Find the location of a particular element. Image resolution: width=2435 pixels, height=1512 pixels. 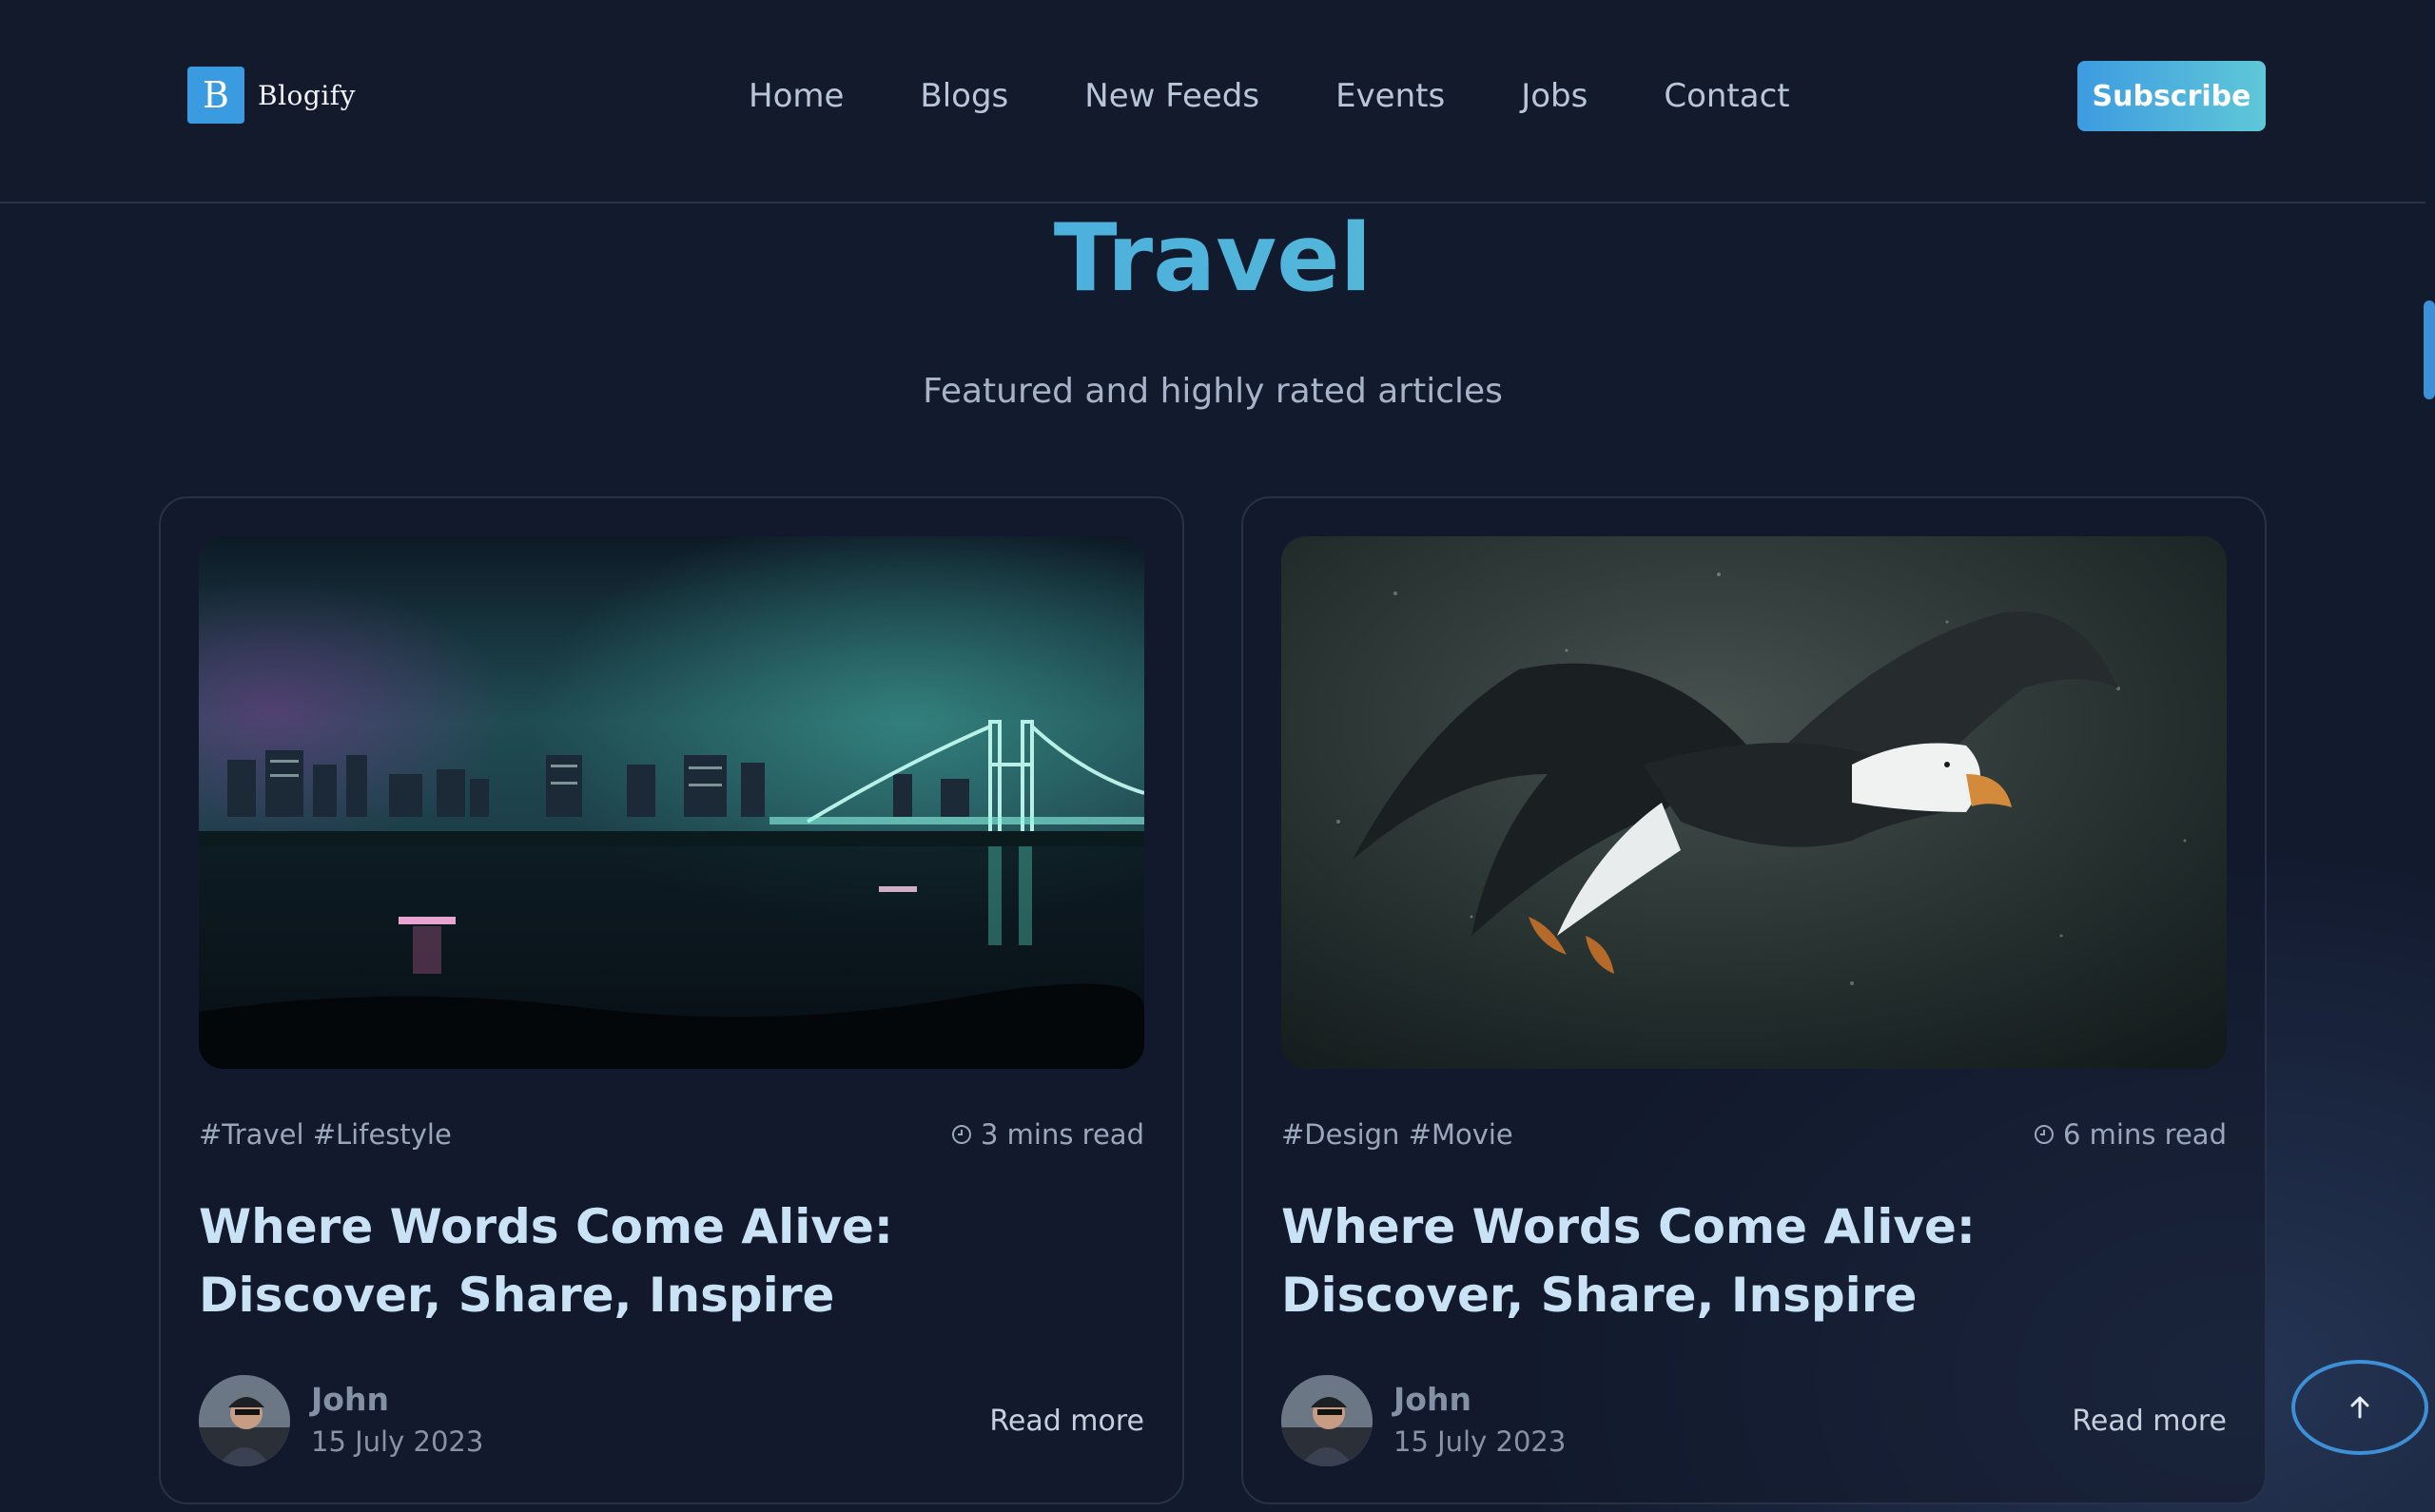

read-time-text: 3 mins read is located at coordinates (1062, 1134).